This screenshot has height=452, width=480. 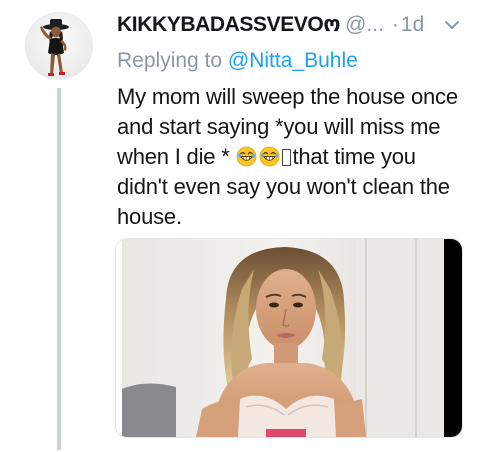 I want to click on tweet-text-line: house., so click(x=149, y=216).